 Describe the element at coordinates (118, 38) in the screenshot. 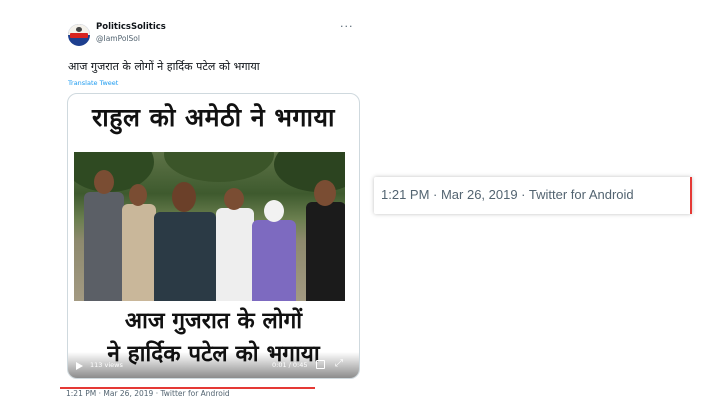

I see `user-handle: @IamPolSol` at that location.